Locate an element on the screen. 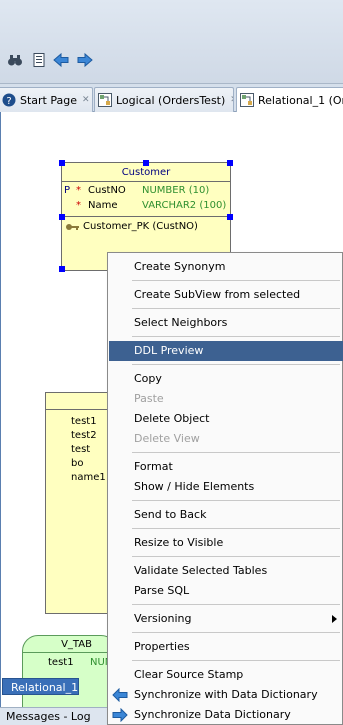  menu-item-label: Paste is located at coordinates (149, 398).